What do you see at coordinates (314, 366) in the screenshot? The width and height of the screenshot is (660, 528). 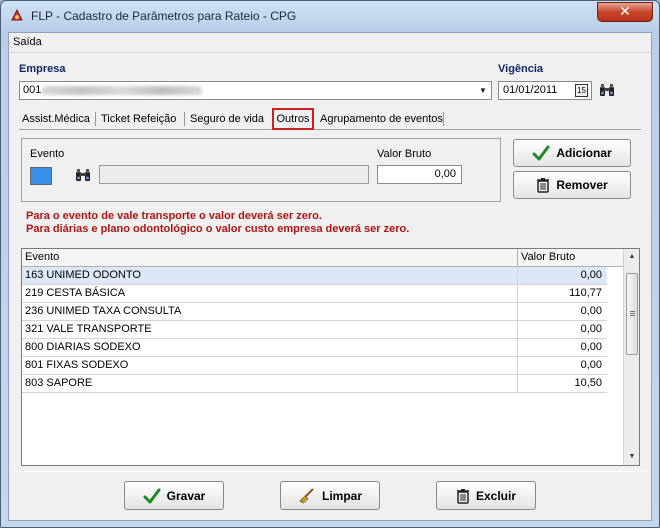 I see `table-row: 801 FIXAS SODEXO 0,00` at bounding box center [314, 366].